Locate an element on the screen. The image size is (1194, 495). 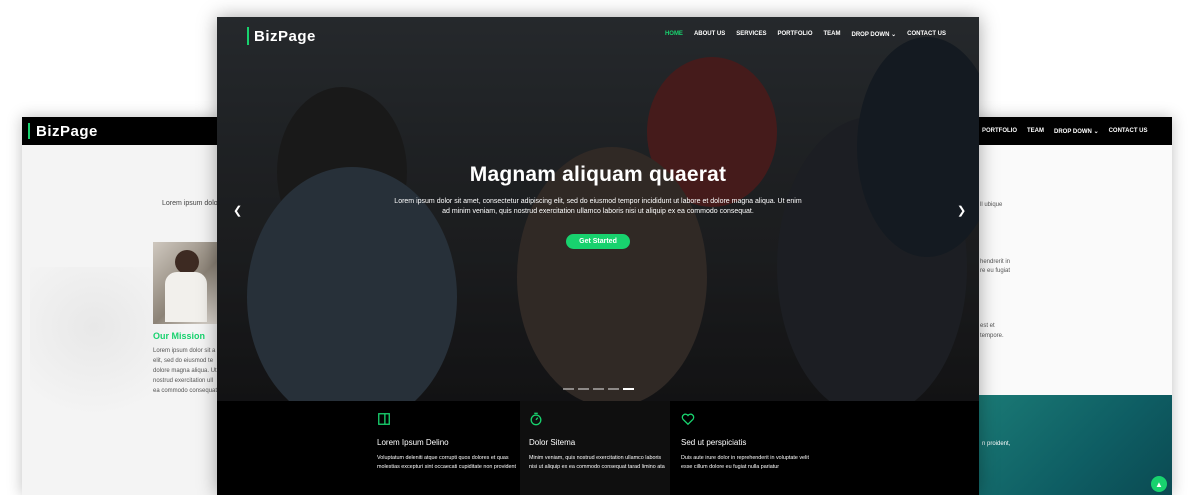
right-card-nav: PORTFOLIO TEAM DROP DOWN ⌄ CONTACT US is located at coordinates (1072, 131).